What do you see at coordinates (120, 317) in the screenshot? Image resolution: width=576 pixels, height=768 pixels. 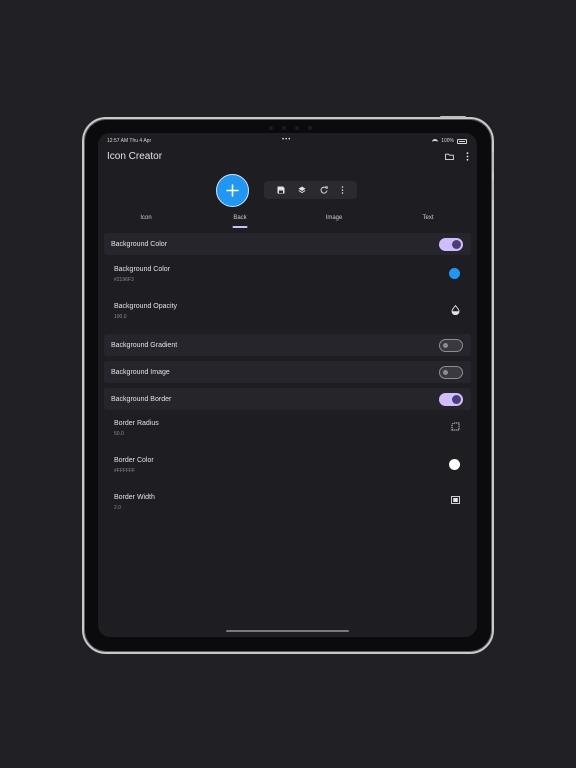 I see `setting-value: 100.0` at bounding box center [120, 317].